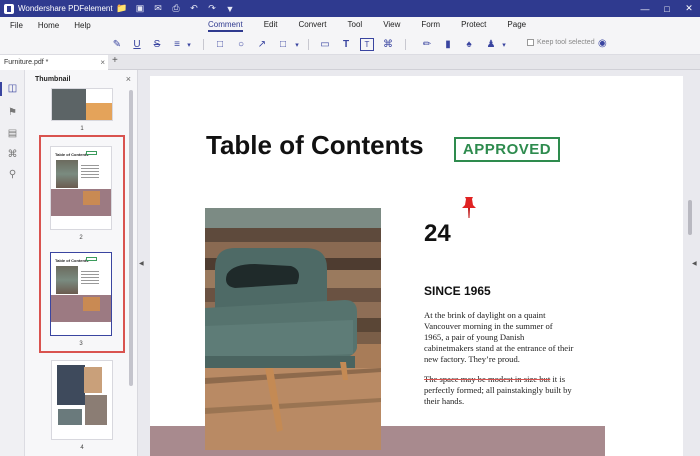 Image resolution: width=700 pixels, height=456 pixels. Describe the element at coordinates (81, 188) in the screenshot. I see `thumbnail-page-2: Table of Contents` at that location.